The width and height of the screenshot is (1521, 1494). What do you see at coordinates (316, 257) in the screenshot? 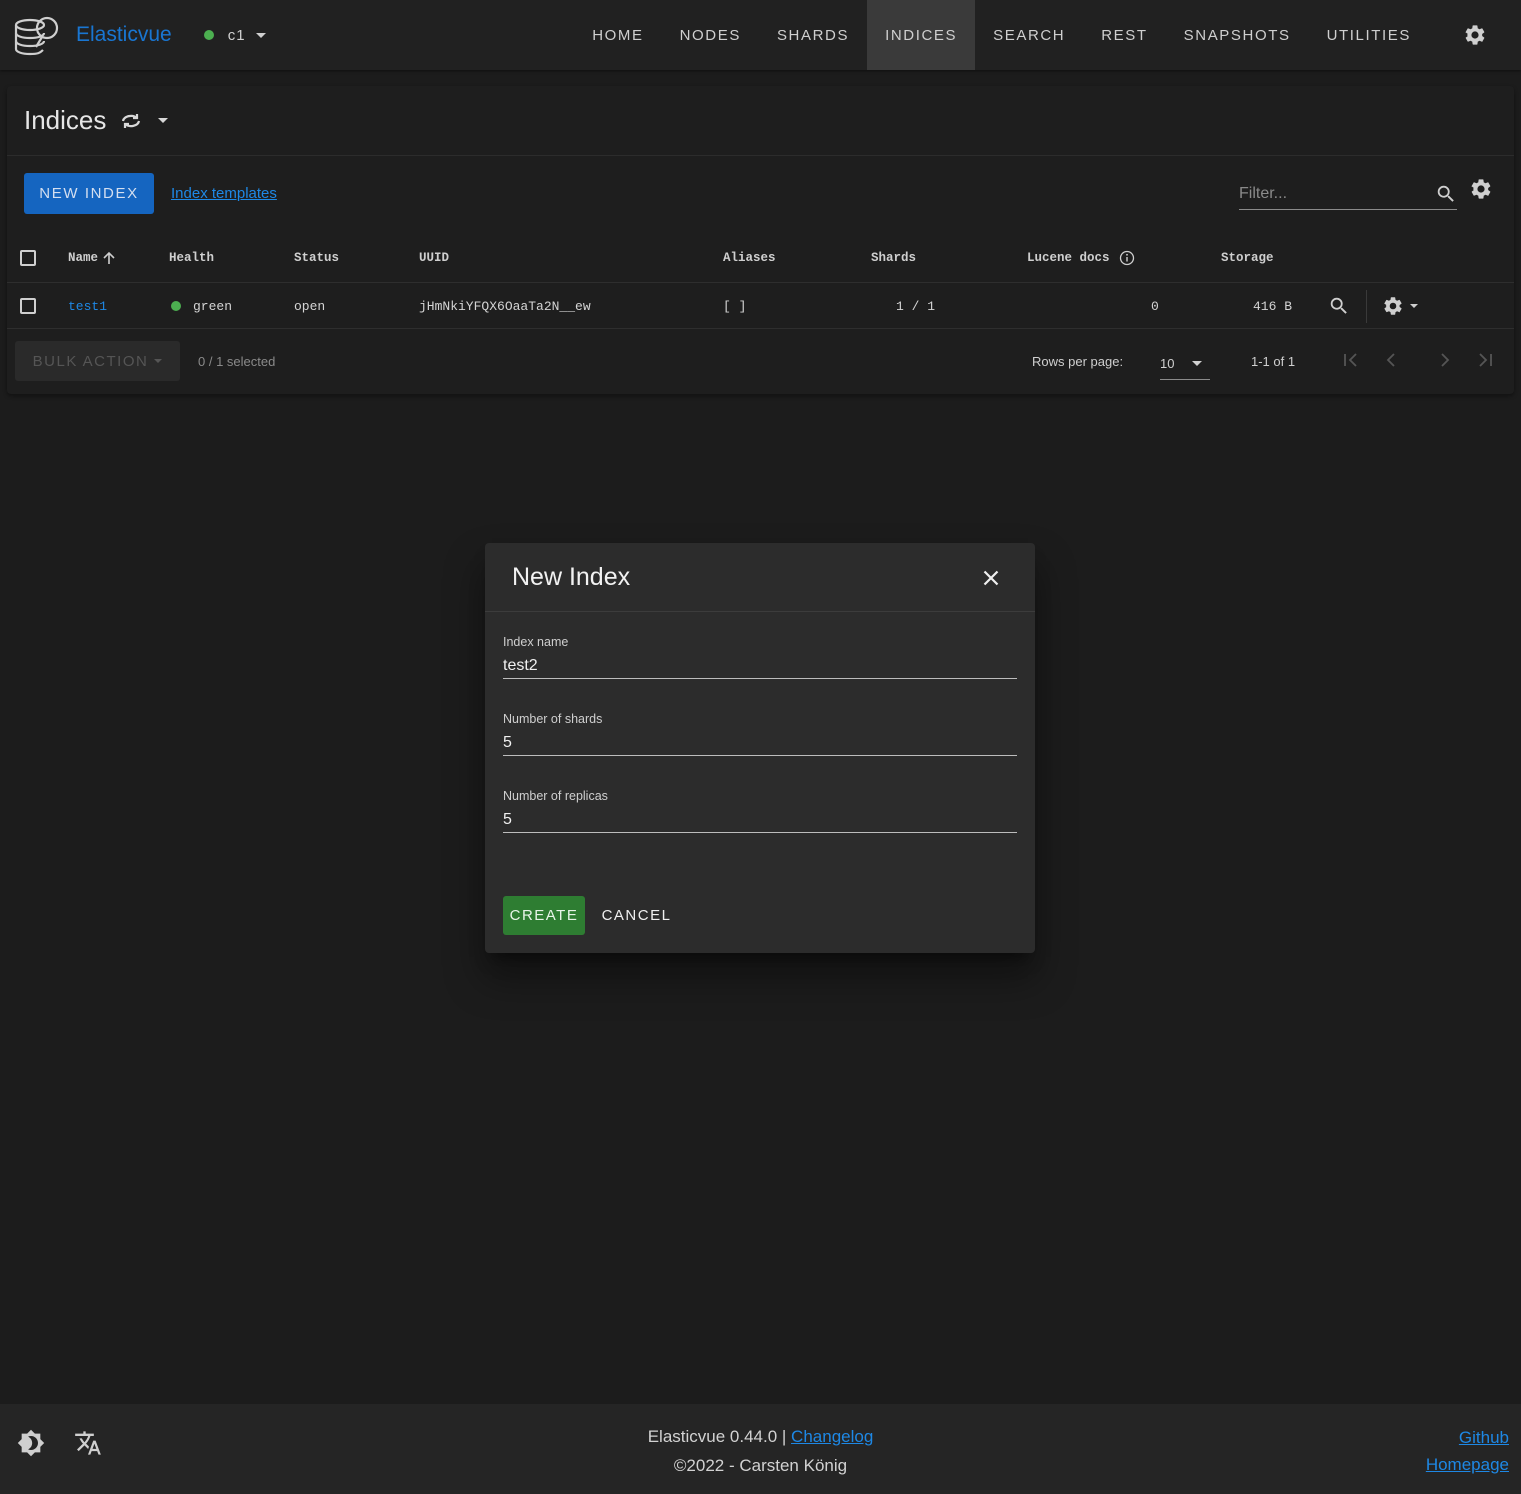
I see `column-header-status: Status` at bounding box center [316, 257].